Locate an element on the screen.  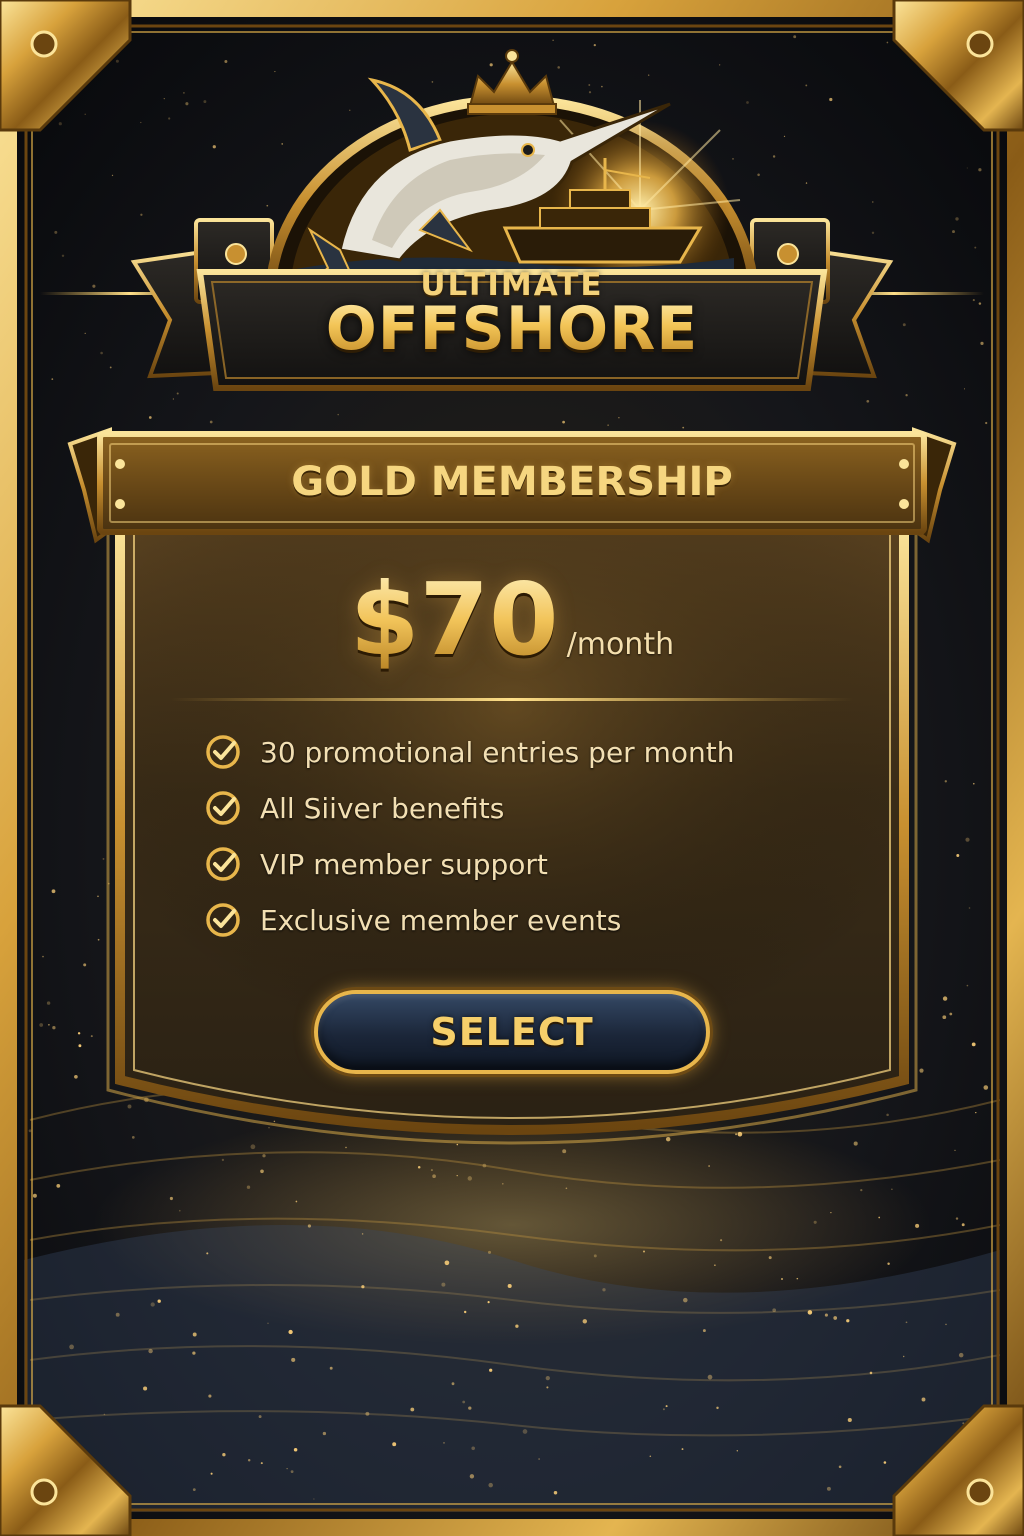
feature-text: VIP member support is located at coordinates (404, 864).